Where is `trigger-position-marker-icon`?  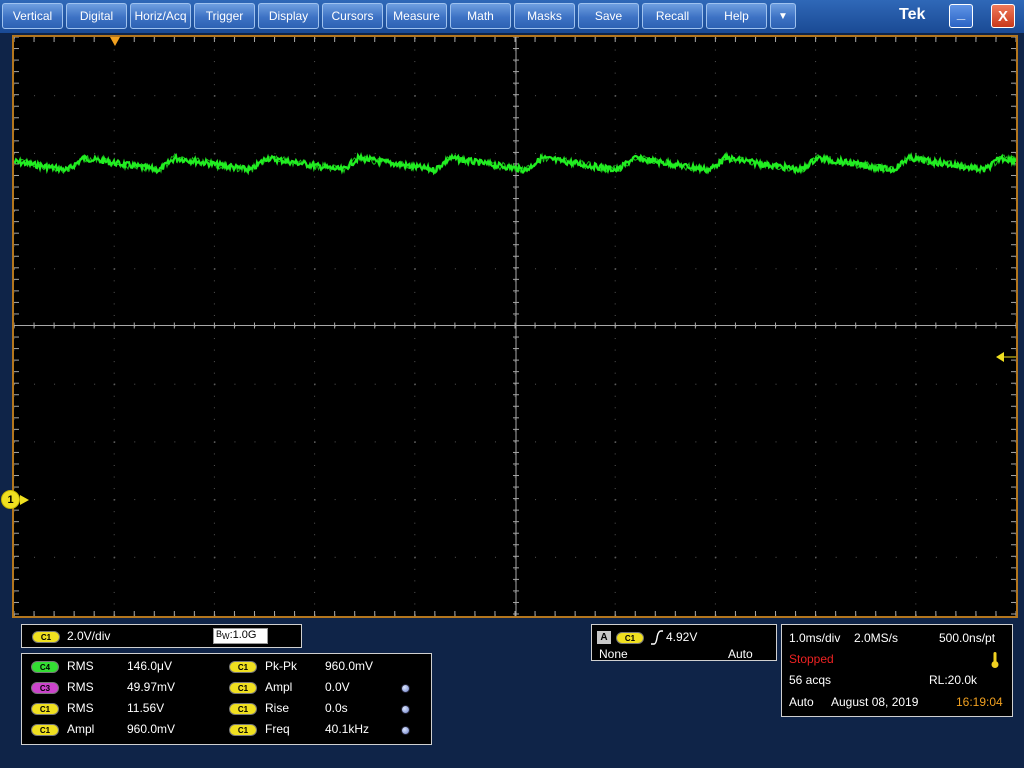
trigger-position-marker-icon is located at coordinates (115, 41).